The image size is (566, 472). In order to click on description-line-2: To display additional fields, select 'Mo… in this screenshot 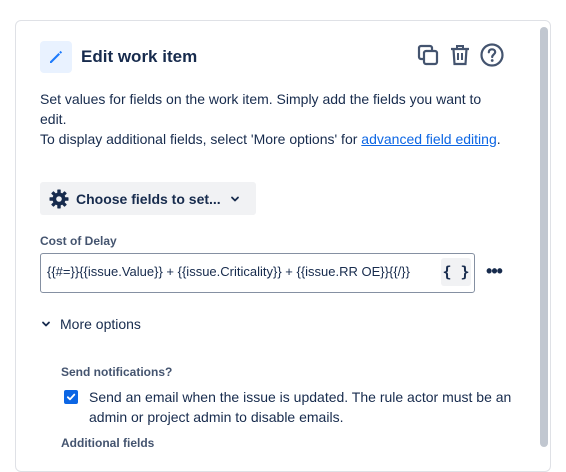, I will do `click(275, 139)`.